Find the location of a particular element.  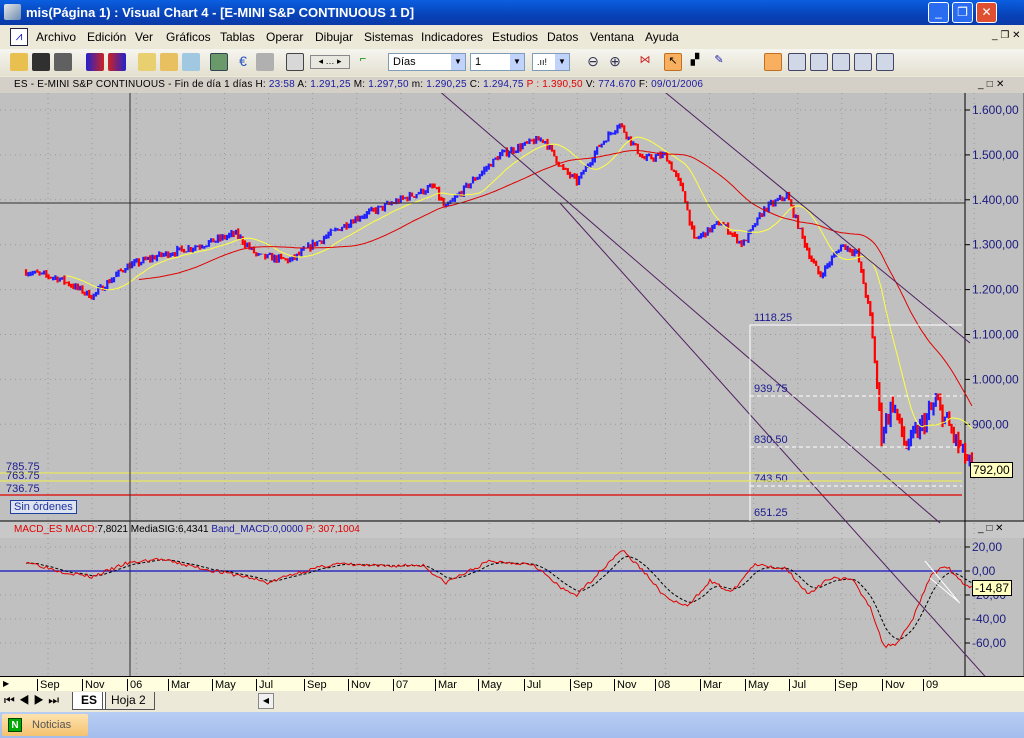

info-label: H: is located at coordinates (260, 84).